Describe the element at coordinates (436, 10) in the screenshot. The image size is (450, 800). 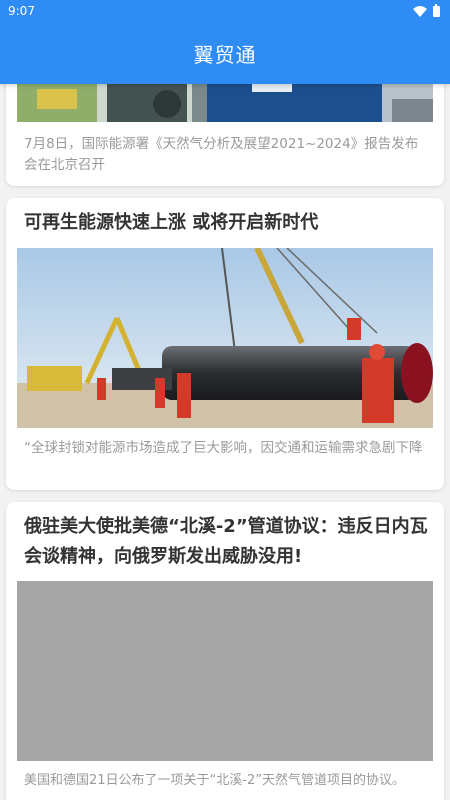
I see `battery-icon` at that location.